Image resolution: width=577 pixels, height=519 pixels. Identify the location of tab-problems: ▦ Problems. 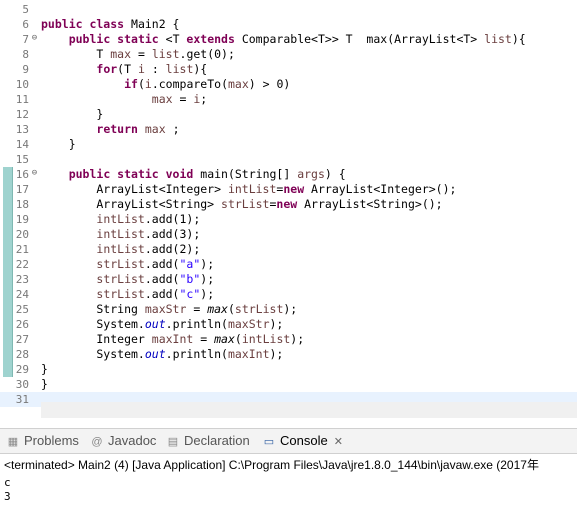
(42, 441).